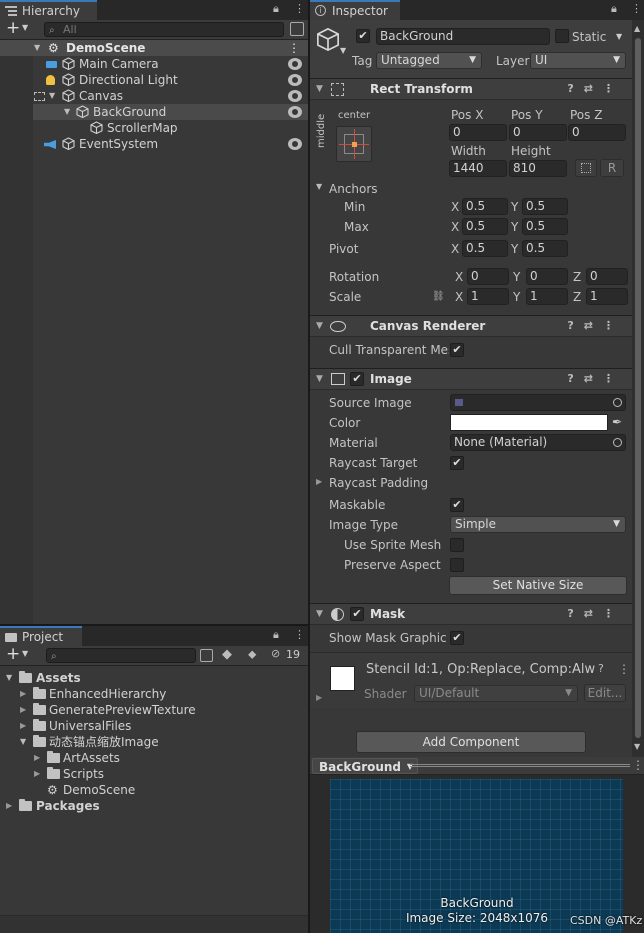  I want to click on anchor-preset-button, so click(354, 144).